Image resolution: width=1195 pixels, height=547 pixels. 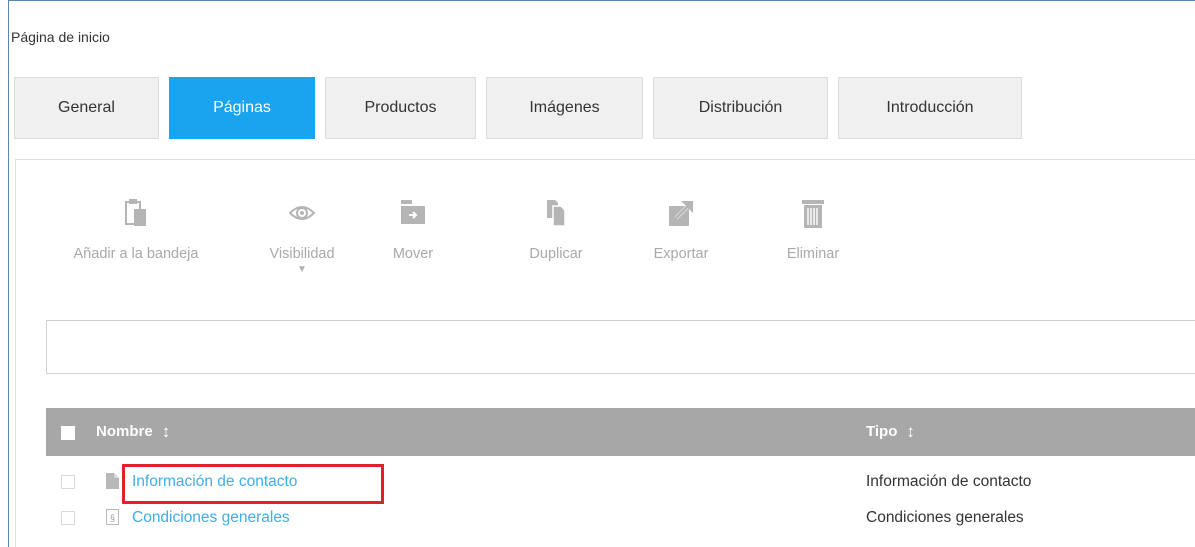 I want to click on delete-button: Eliminar, so click(x=813, y=230).